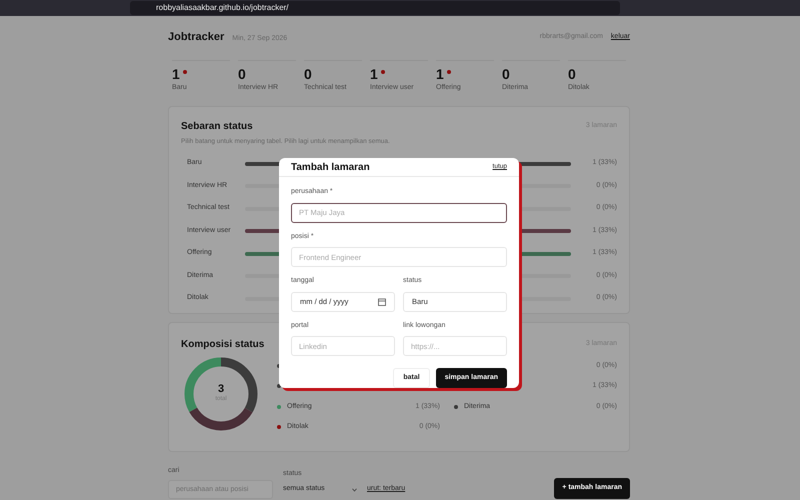 The height and width of the screenshot is (500, 800). What do you see at coordinates (196, 37) in the screenshot?
I see `app-title: Jobtracker` at bounding box center [196, 37].